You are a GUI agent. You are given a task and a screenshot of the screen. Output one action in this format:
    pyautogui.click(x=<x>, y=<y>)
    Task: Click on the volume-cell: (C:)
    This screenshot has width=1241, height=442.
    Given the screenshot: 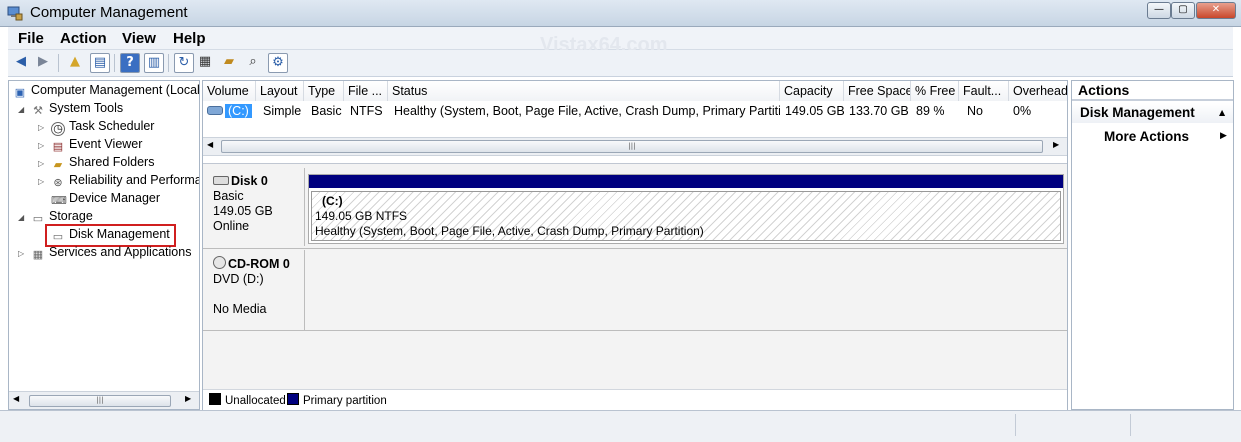 What is the action you would take?
    pyautogui.click(x=229, y=111)
    